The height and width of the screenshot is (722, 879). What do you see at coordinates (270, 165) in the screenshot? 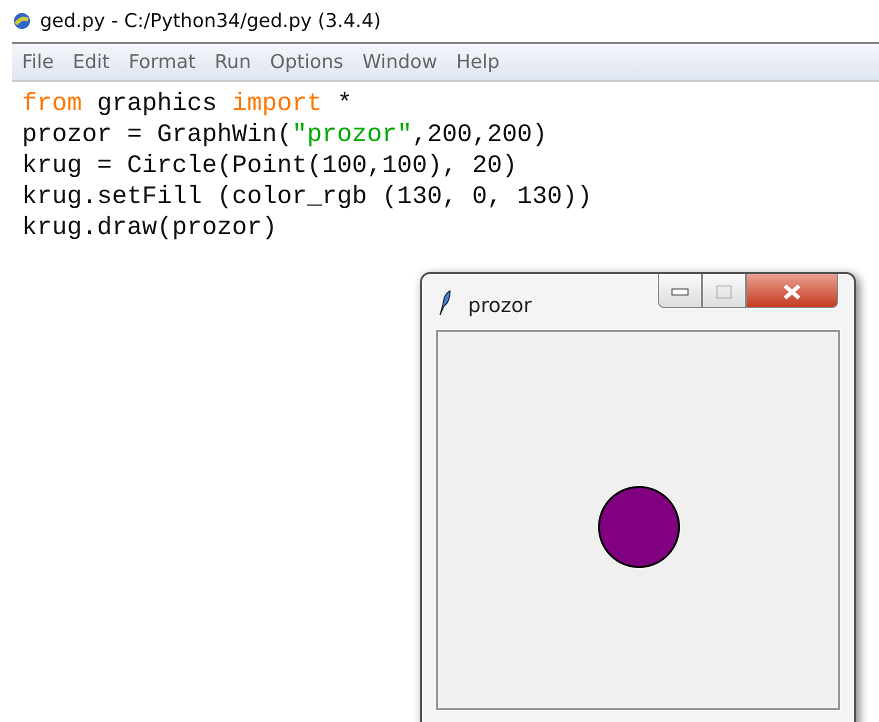
I see `code-line: krug = Circle(Point(100,100), 20)` at bounding box center [270, 165].